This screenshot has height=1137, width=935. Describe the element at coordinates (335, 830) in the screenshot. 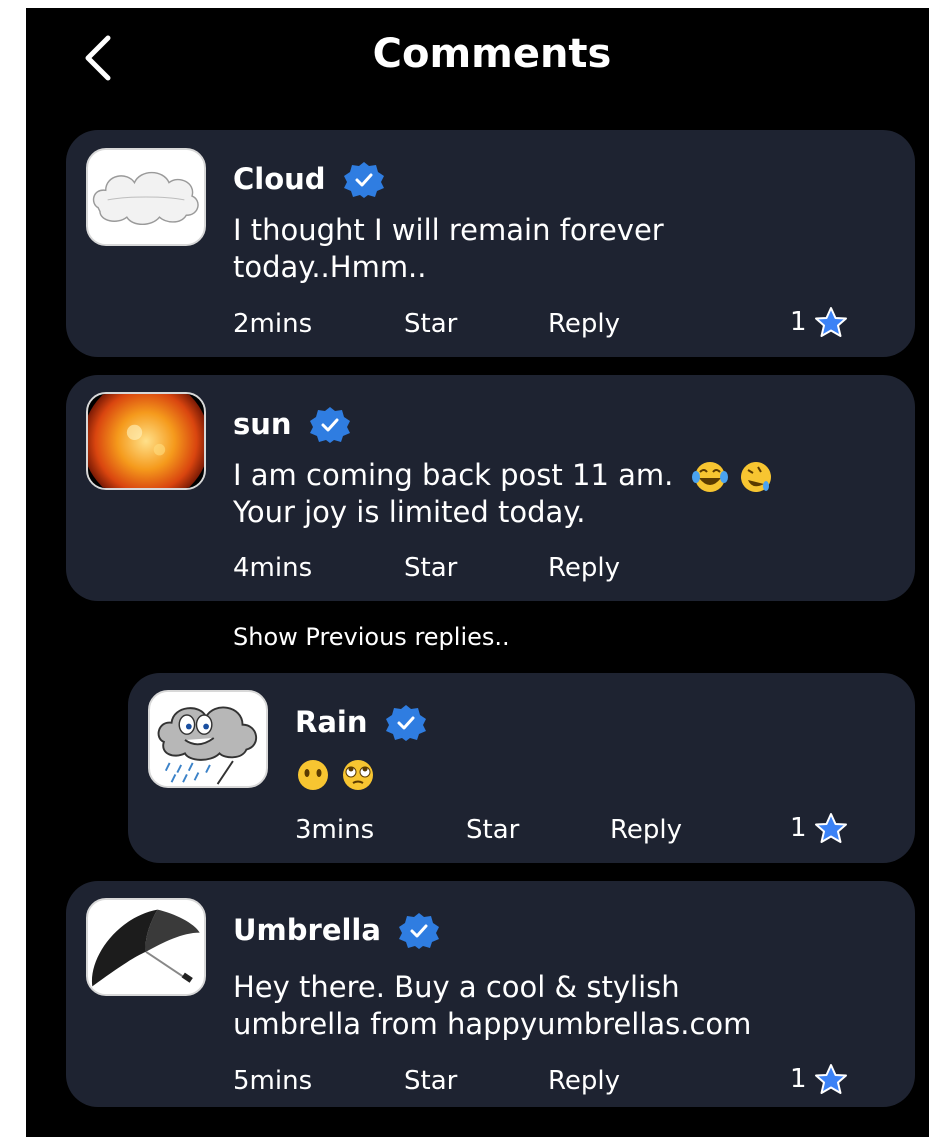

I see `timestamp: 3mins` at that location.